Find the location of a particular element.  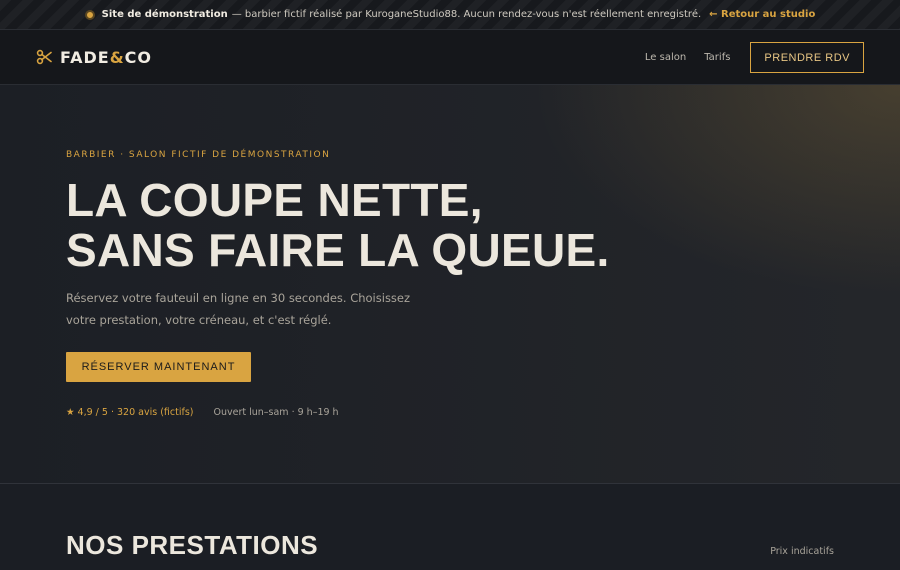

prices-note: Prix indicatifs is located at coordinates (802, 551).